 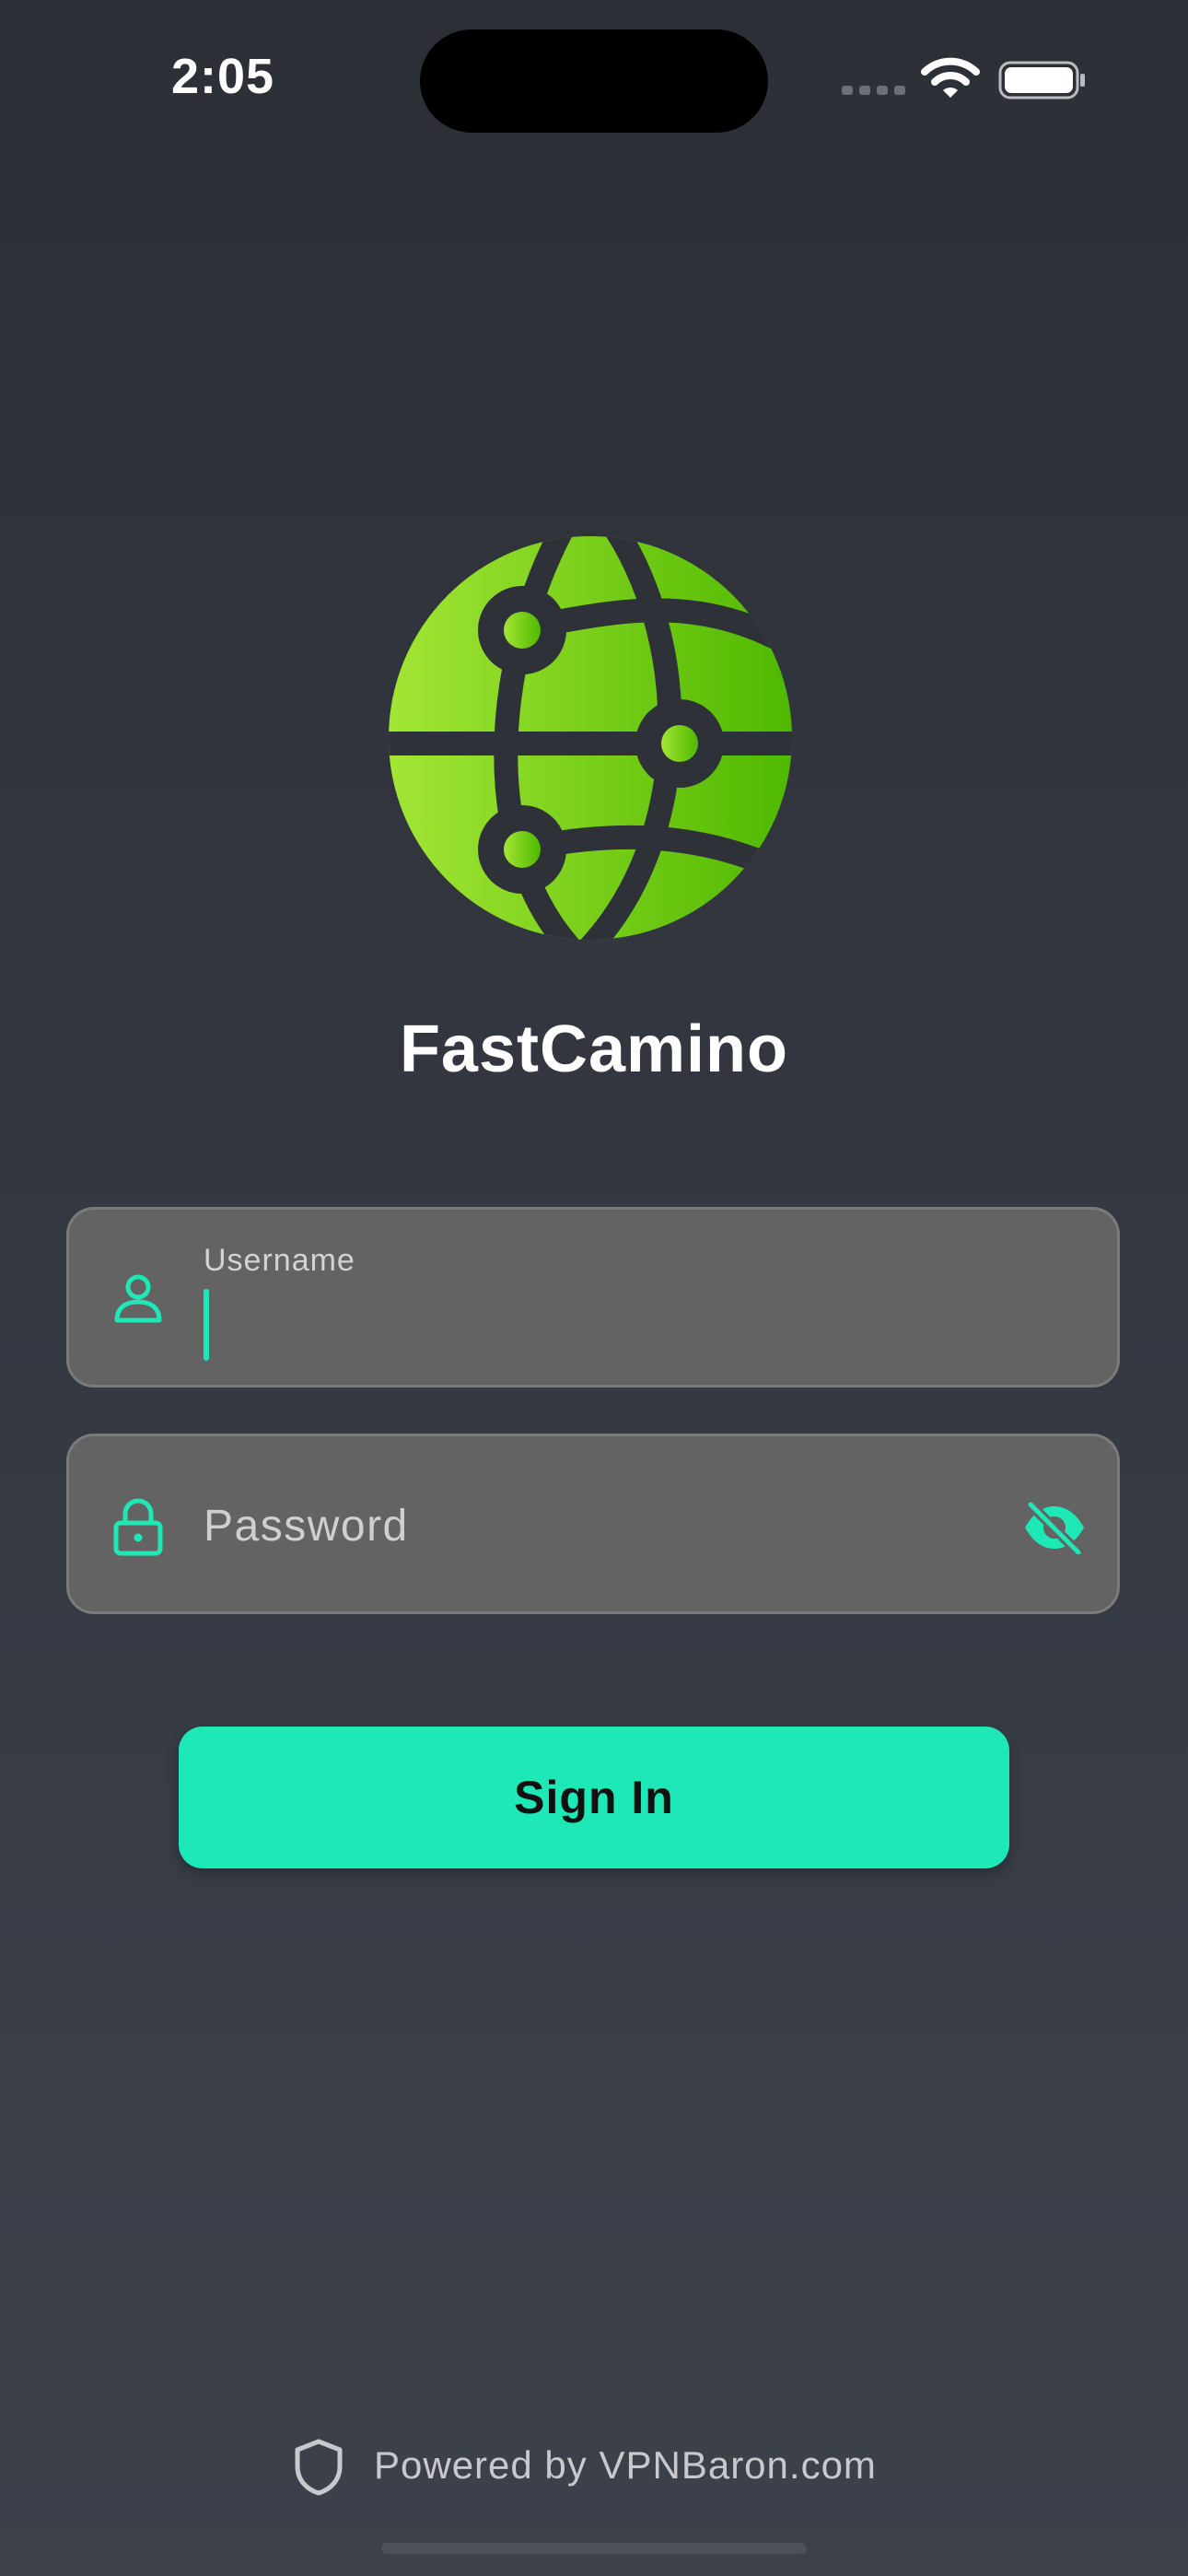 I want to click on username-field: Username, so click(x=593, y=1297).